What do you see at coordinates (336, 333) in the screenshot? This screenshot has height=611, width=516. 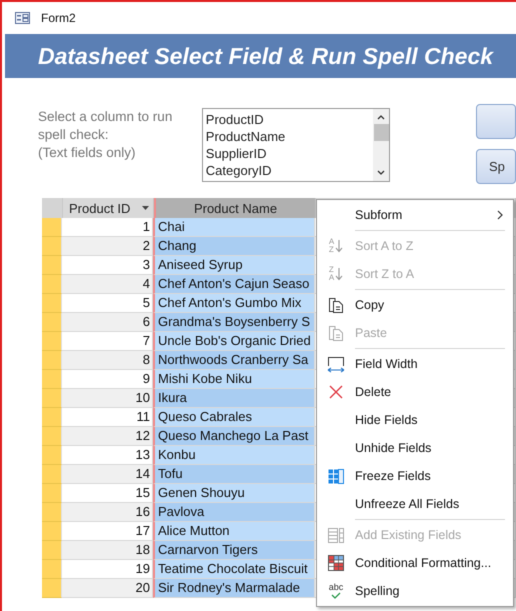 I see `paste-icon` at bounding box center [336, 333].